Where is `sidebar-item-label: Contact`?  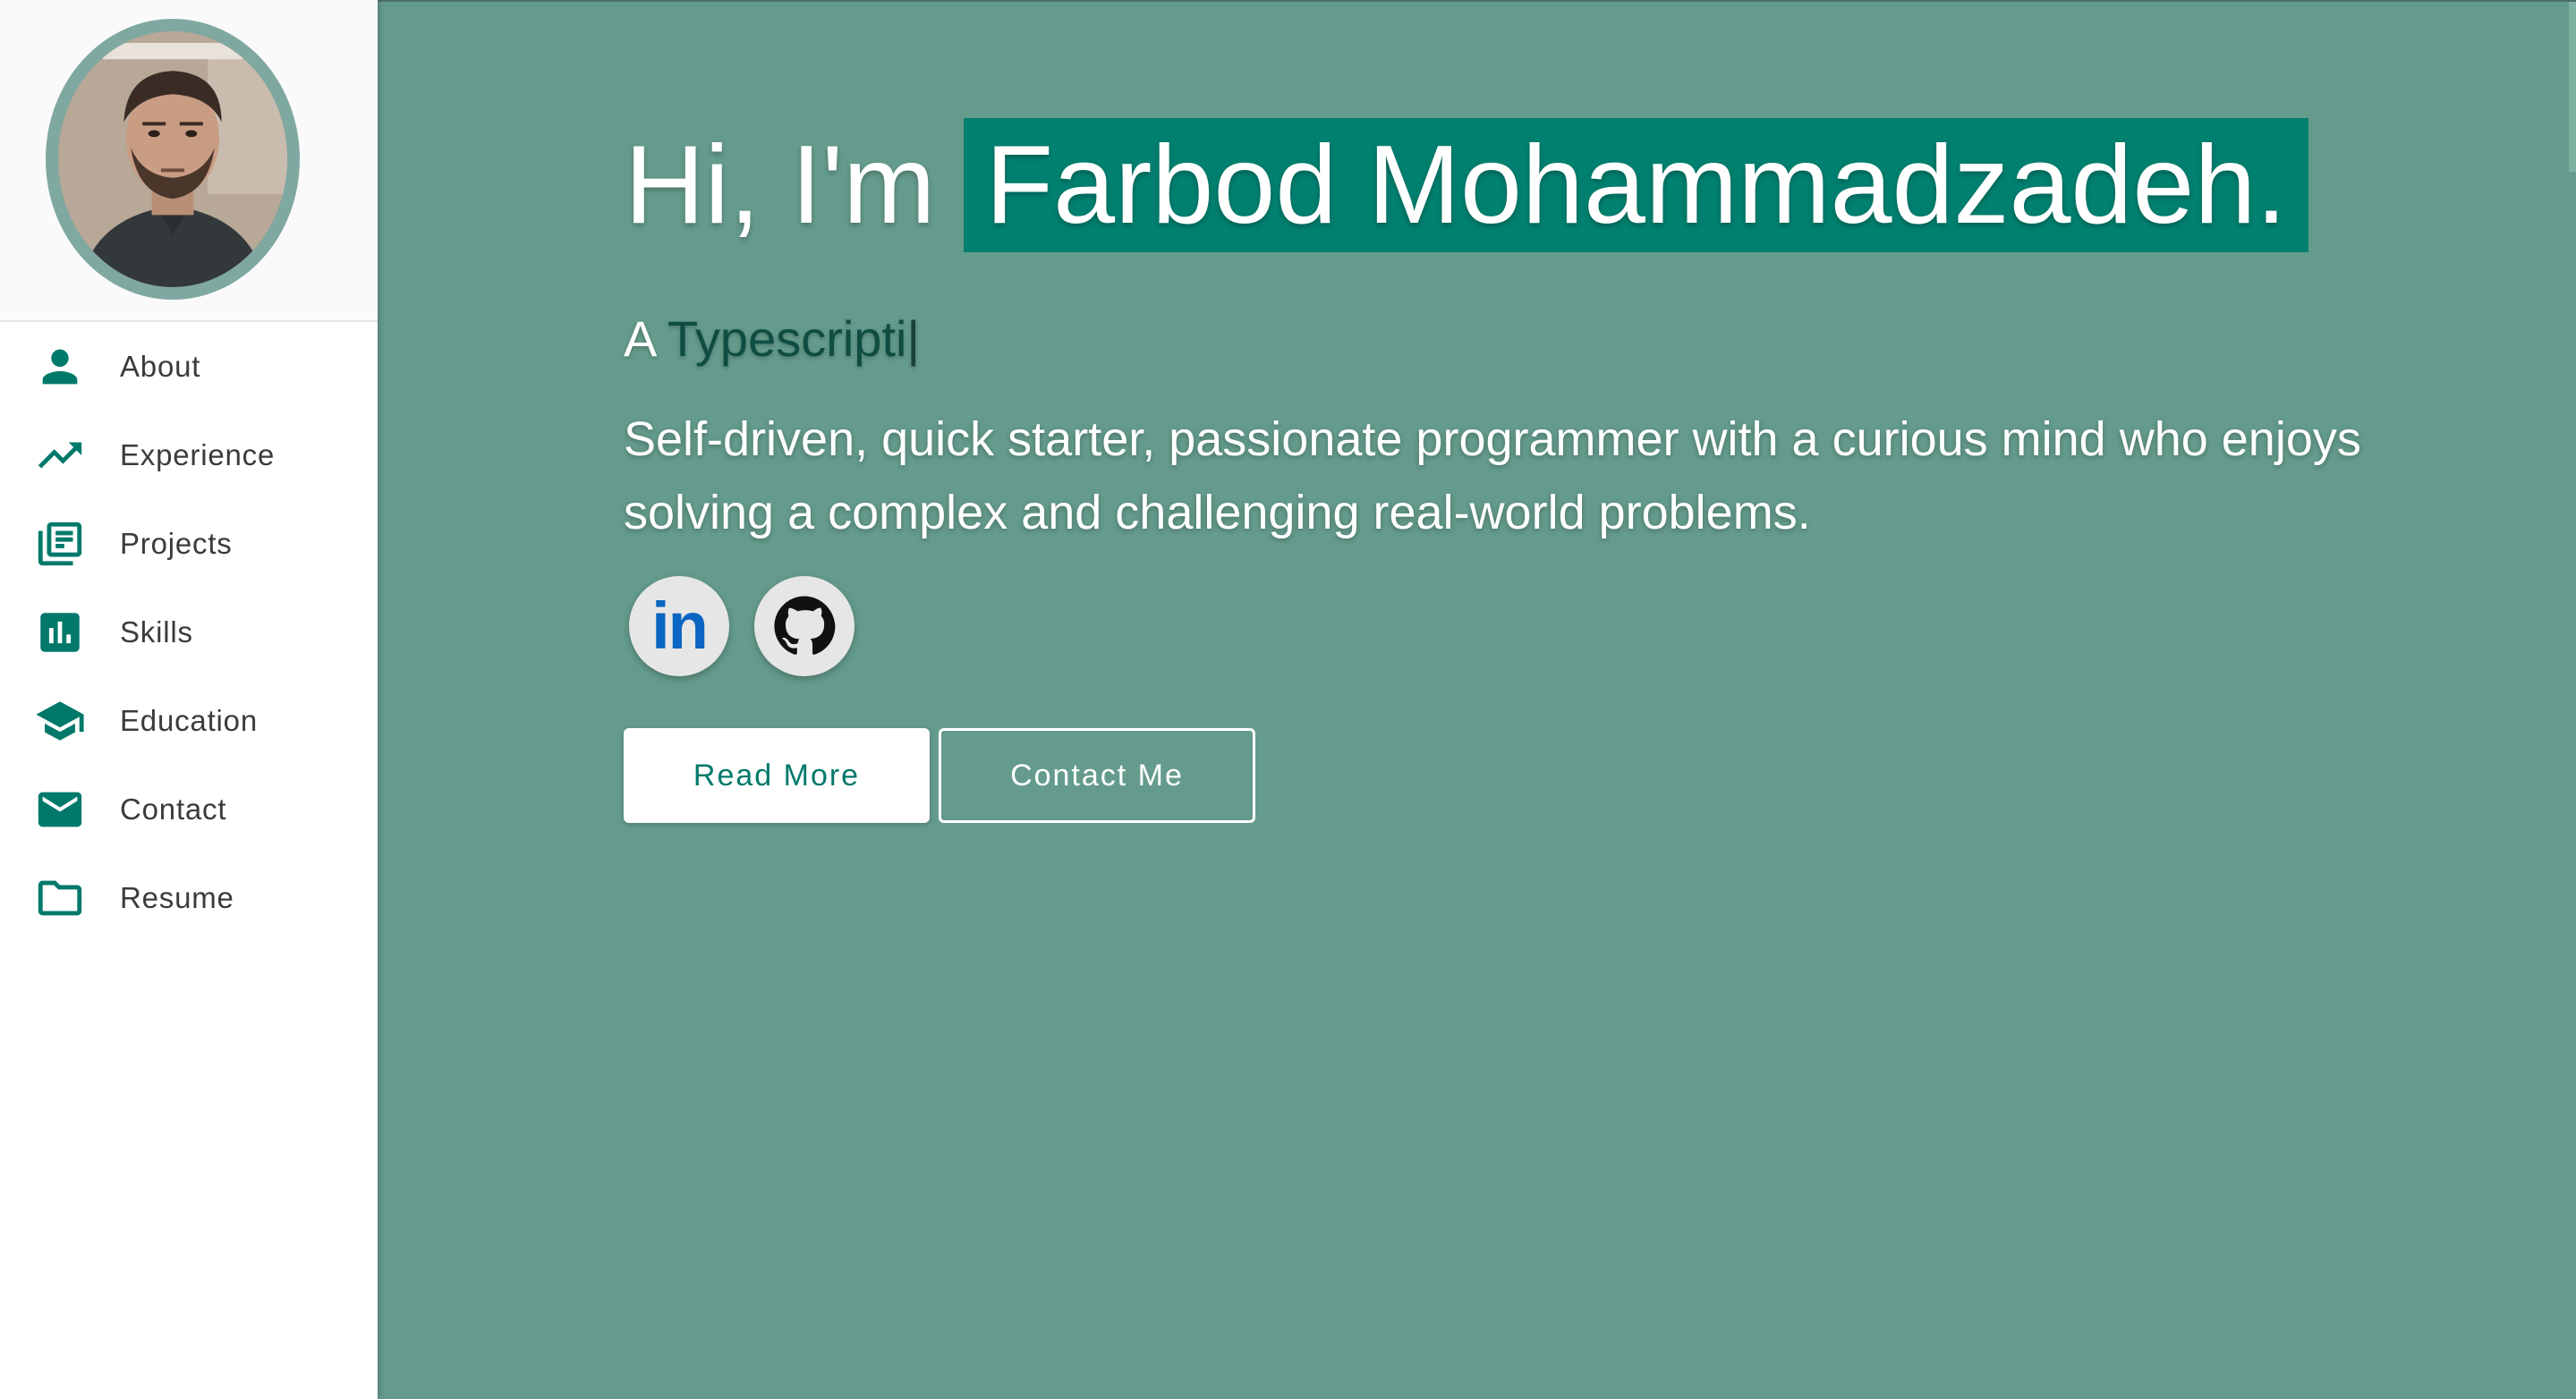
sidebar-item-label: Contact is located at coordinates (173, 809).